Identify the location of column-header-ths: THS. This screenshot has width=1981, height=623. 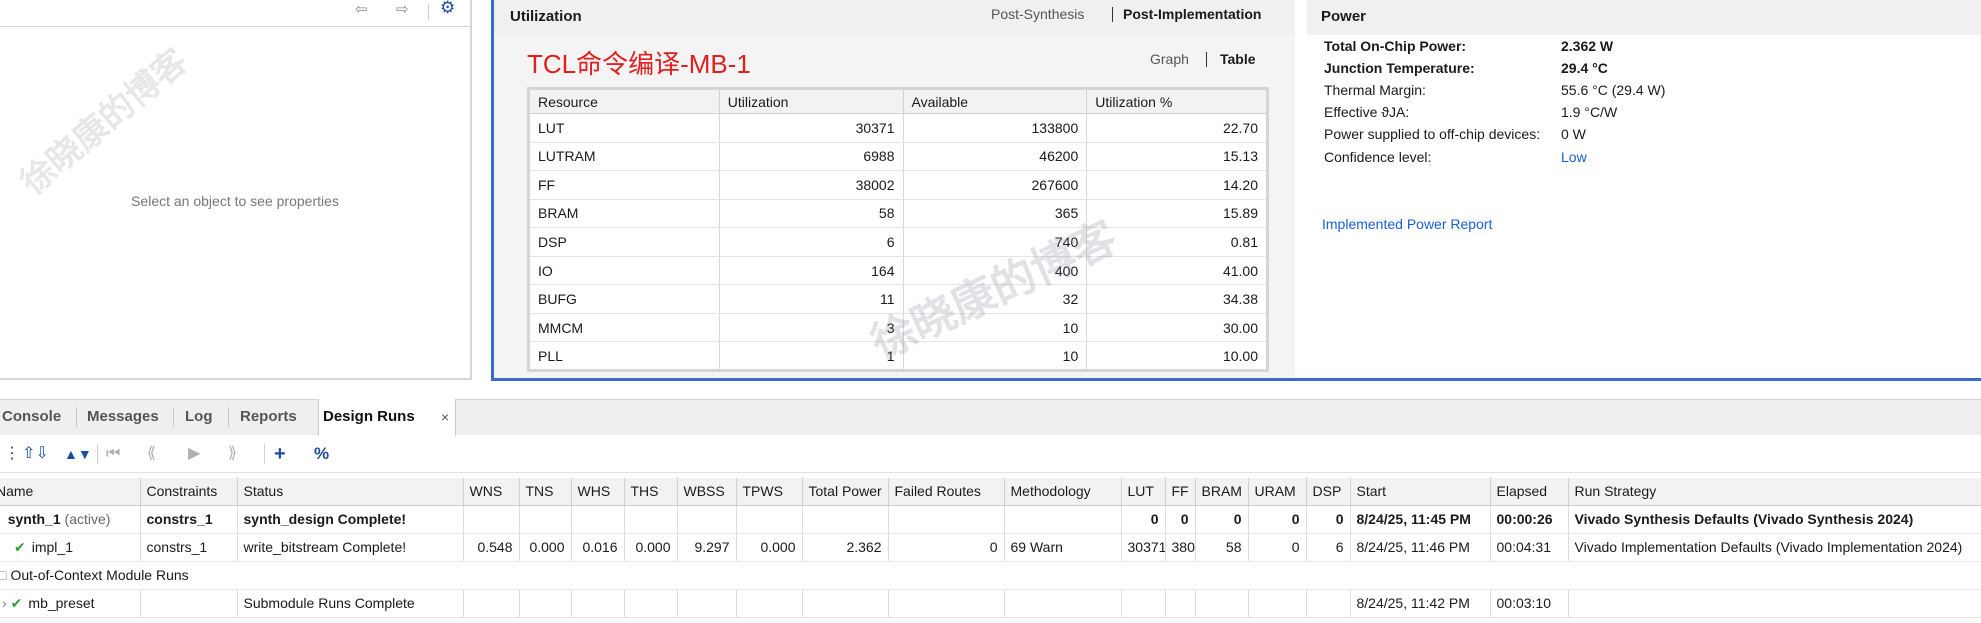
(651, 492).